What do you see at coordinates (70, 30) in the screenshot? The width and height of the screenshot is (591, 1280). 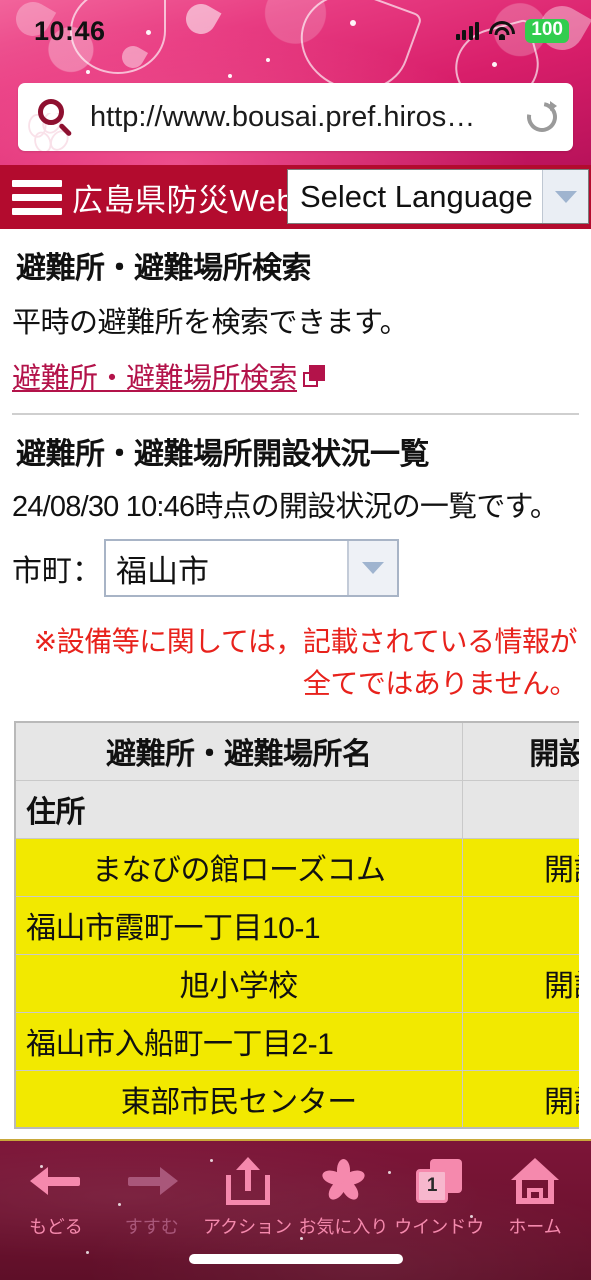 I see `status-bar-clock: 10:46` at bounding box center [70, 30].